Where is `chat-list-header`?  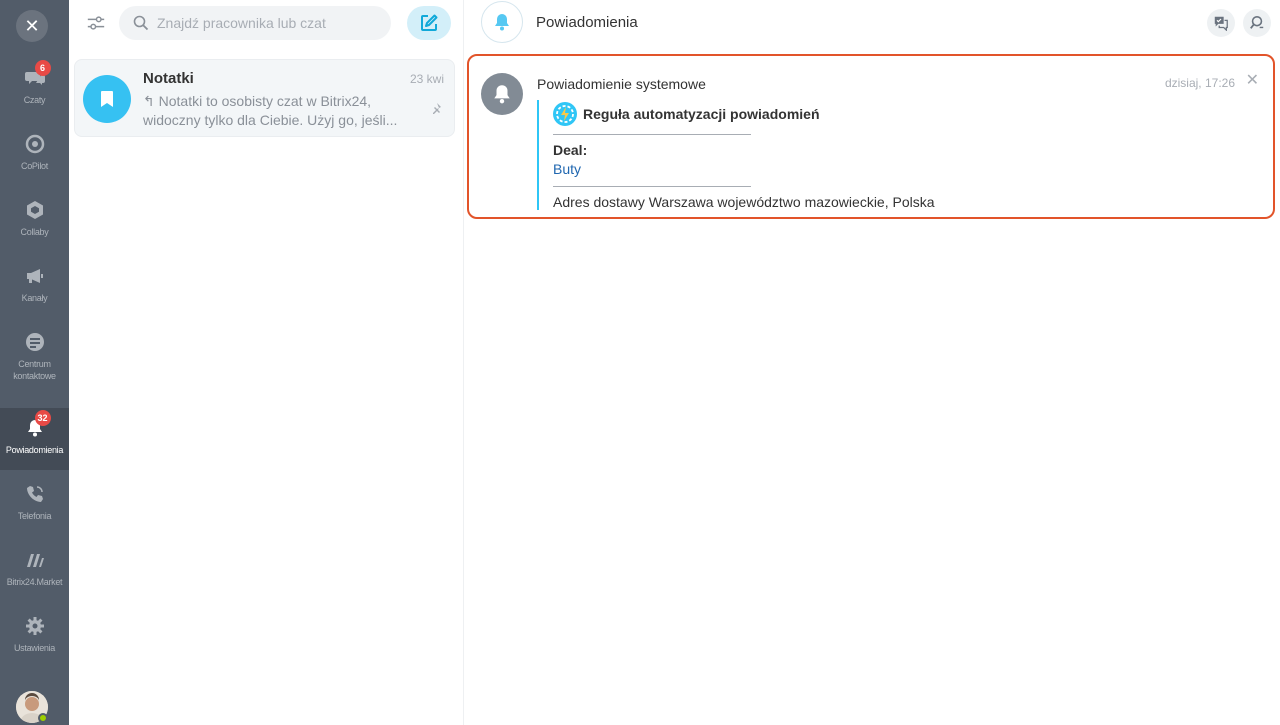
chat-list-header is located at coordinates (266, 24).